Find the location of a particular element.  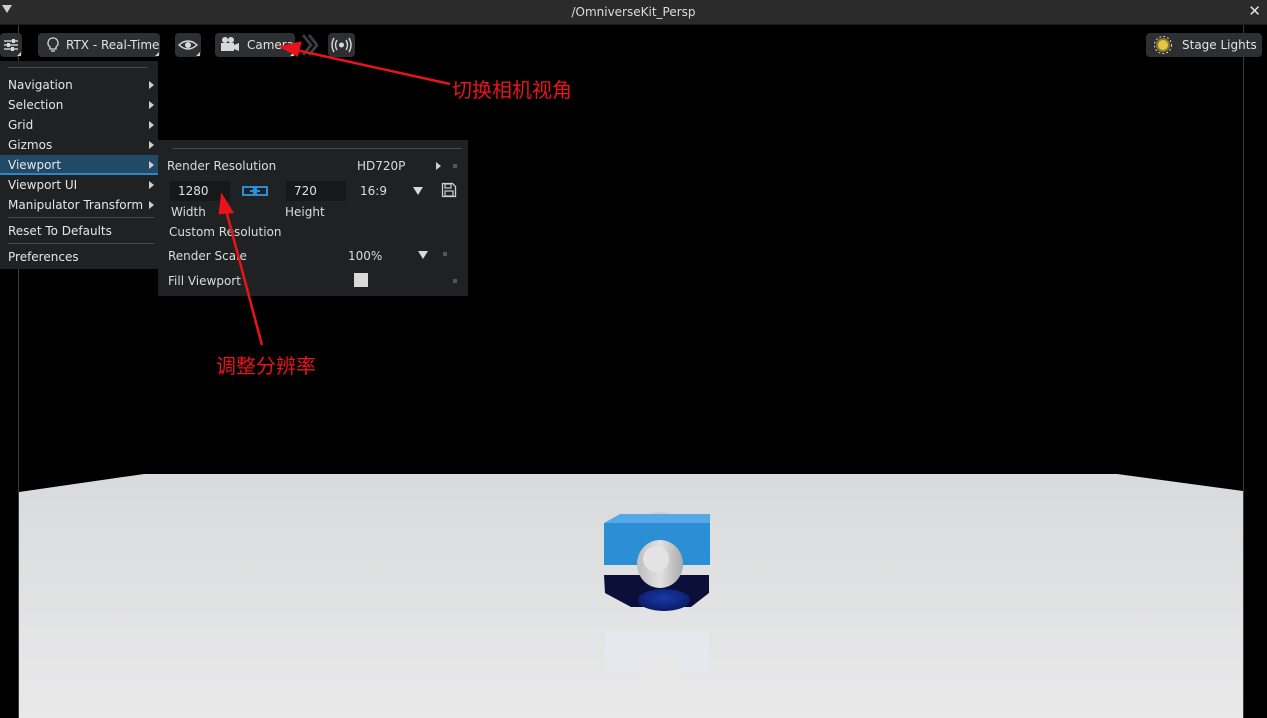

annotation-arrows is located at coordinates (334, 193).